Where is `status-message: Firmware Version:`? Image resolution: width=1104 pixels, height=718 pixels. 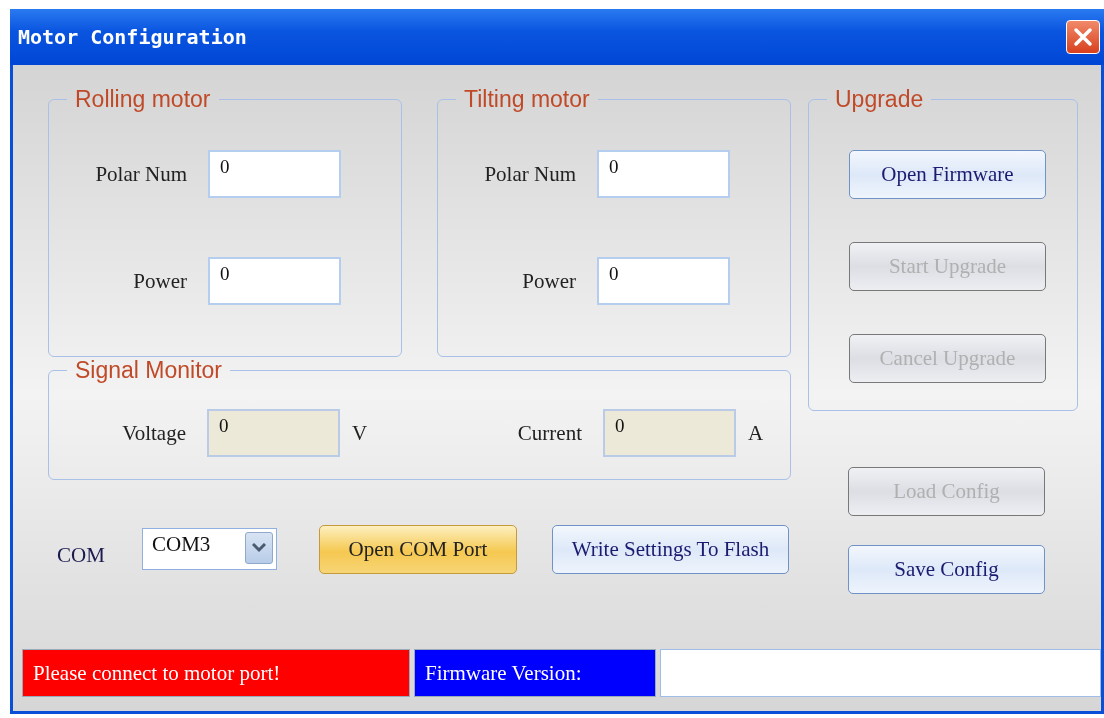 status-message: Firmware Version: is located at coordinates (535, 673).